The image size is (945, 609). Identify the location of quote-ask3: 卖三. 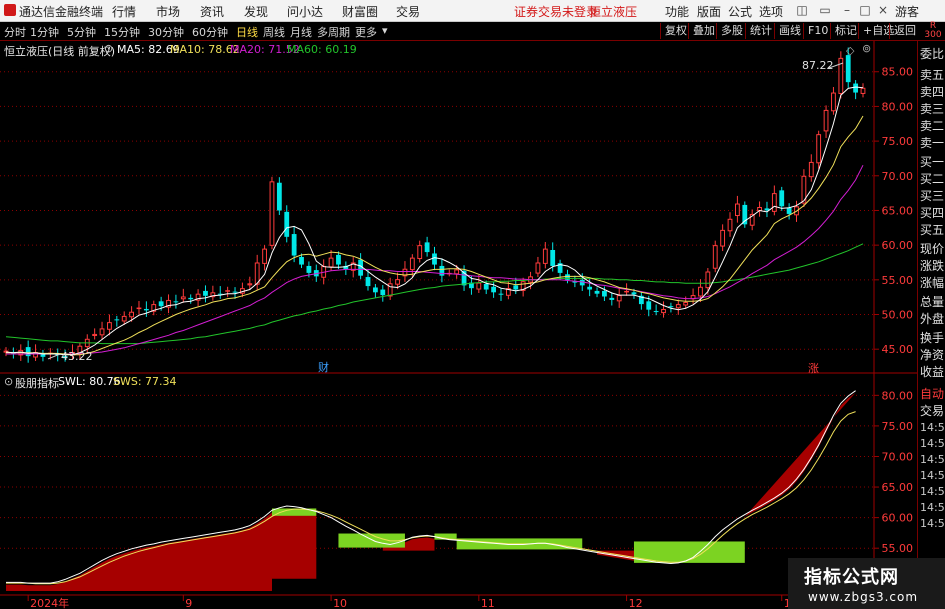
(932, 108).